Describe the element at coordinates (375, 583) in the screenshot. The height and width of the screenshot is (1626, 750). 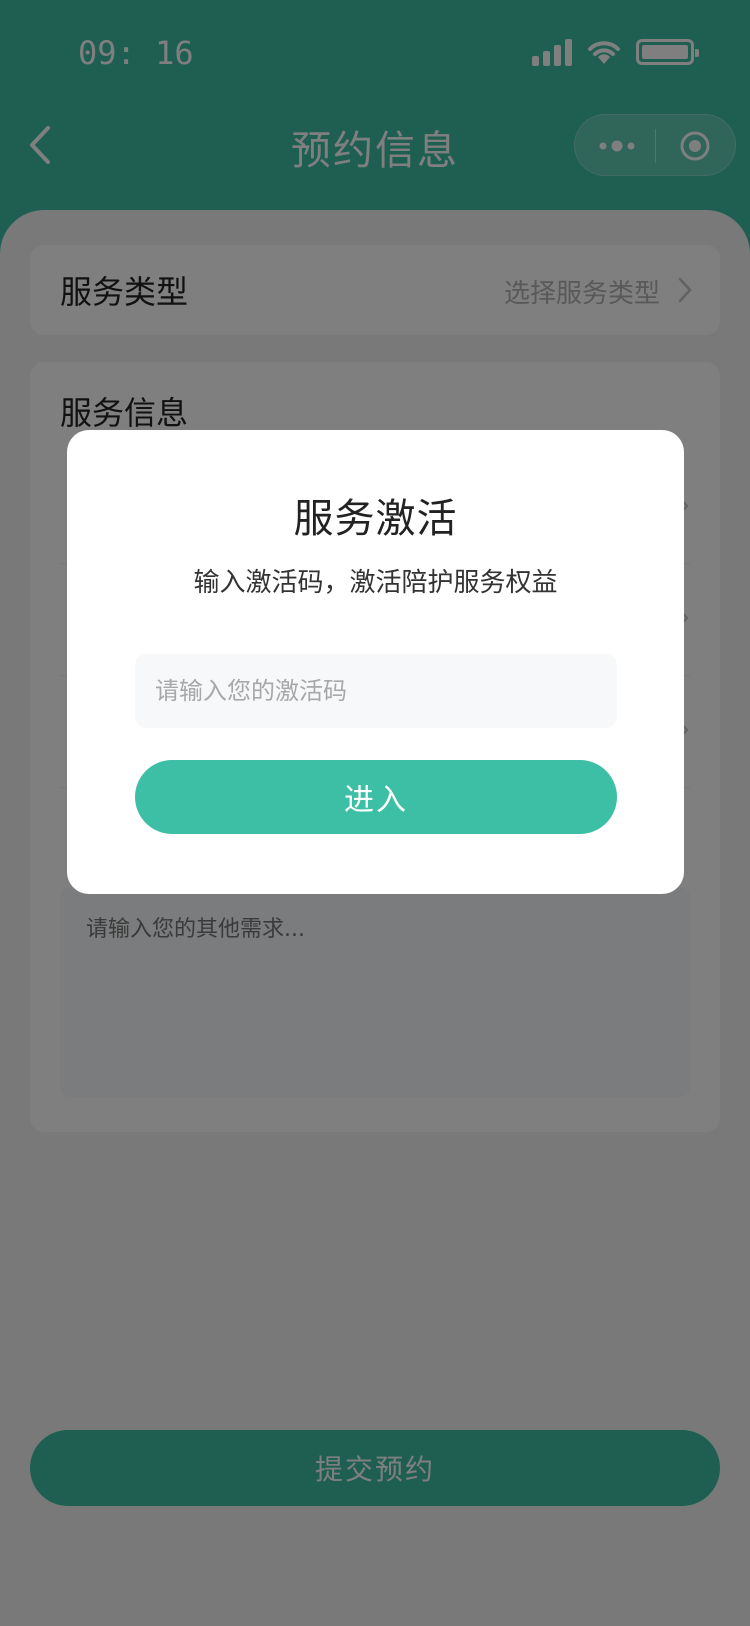
I see `modal-subtitle: 输入激活码，激活陪护服务权益` at that location.